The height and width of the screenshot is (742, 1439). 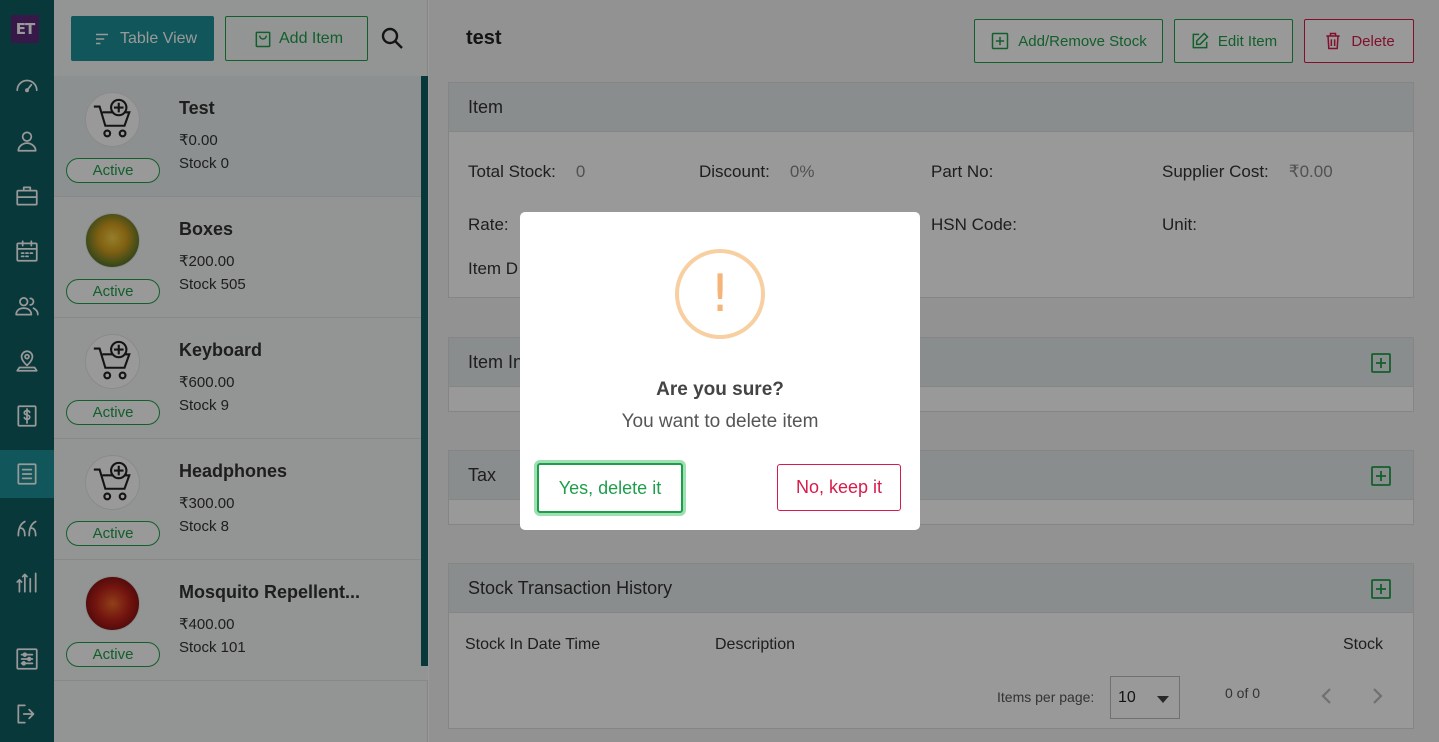 What do you see at coordinates (720, 294) in the screenshot?
I see `warning-icon: !` at bounding box center [720, 294].